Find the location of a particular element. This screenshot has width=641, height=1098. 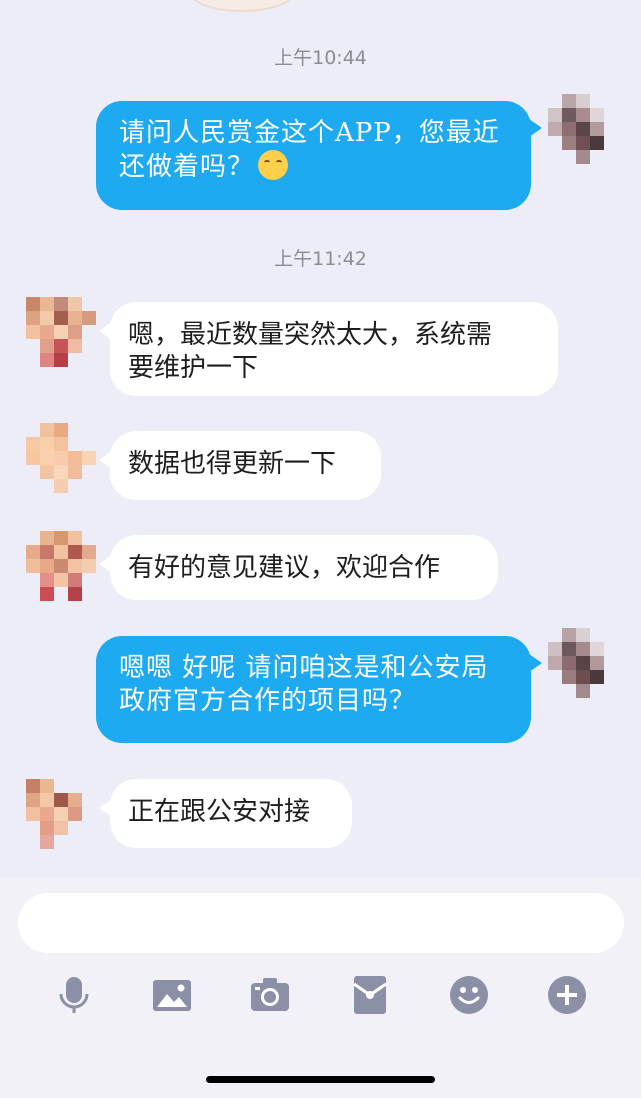

received-message-bubble: 嗯，最近数量突然太大，系统需 要维护一下 is located at coordinates (328, 349).